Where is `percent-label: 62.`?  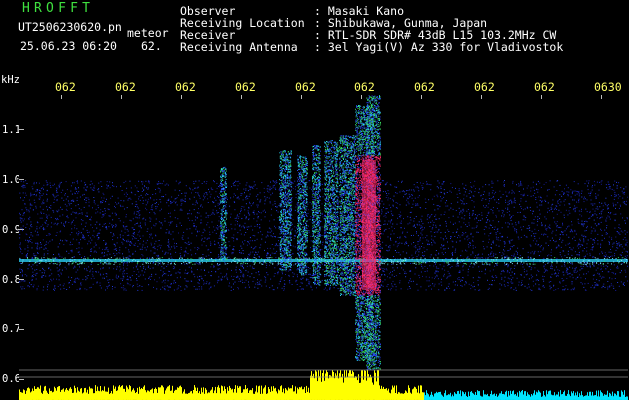
percent-label: 62. is located at coordinates (151, 46).